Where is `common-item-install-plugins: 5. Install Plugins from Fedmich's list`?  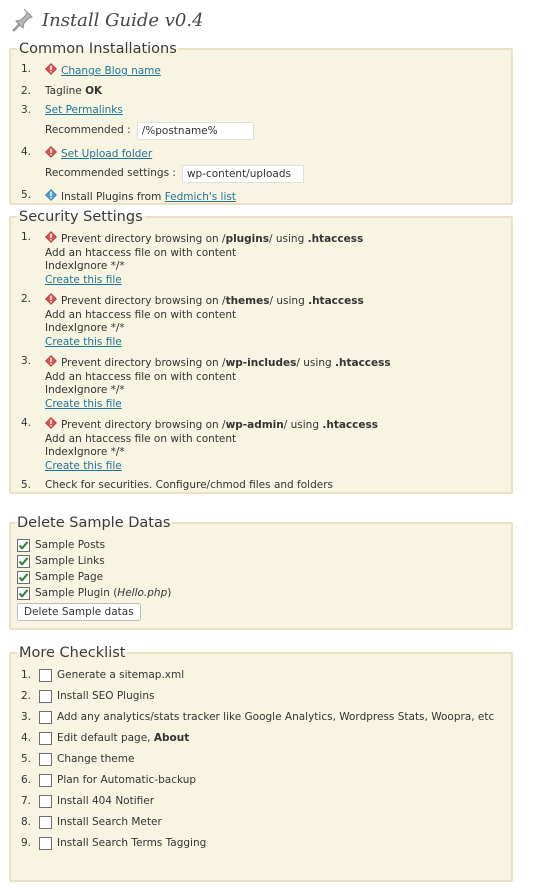 common-item-install-plugins: 5. Install Plugins from Fedmich's list is located at coordinates (261, 197).